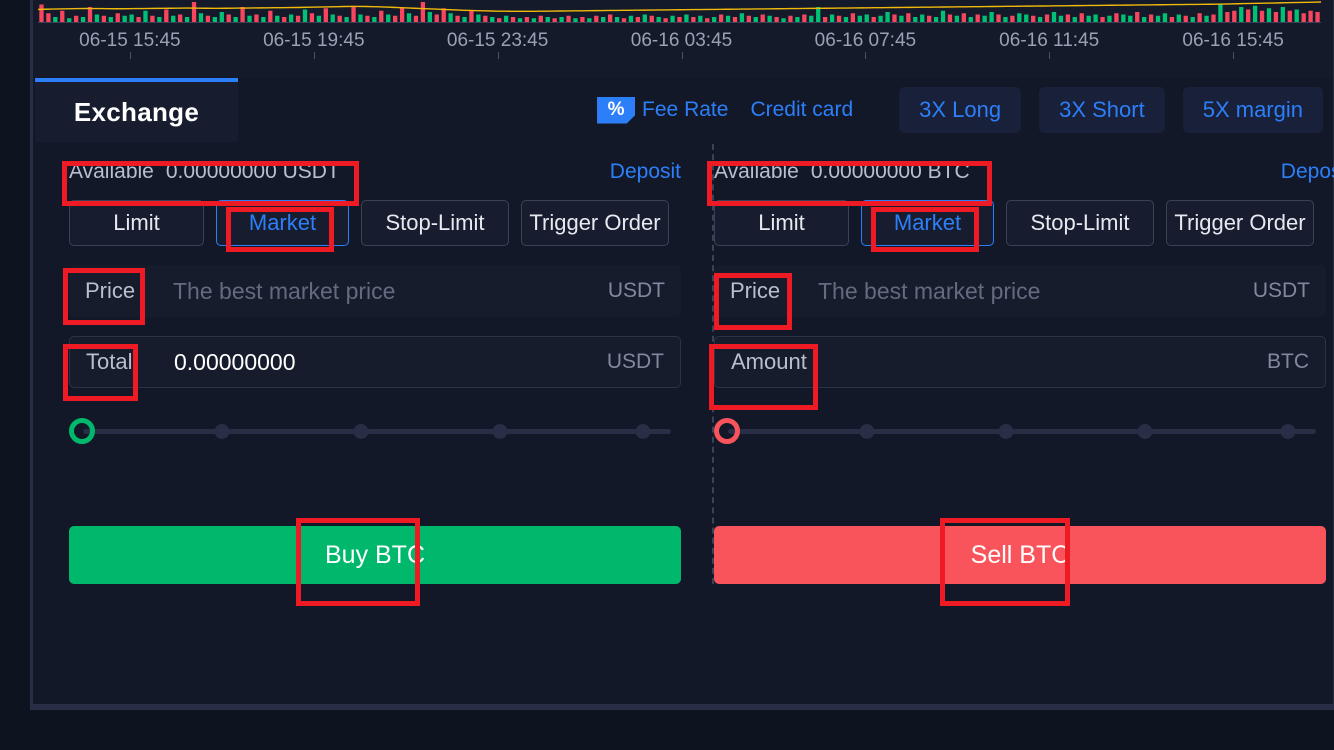 The width and height of the screenshot is (1334, 750). What do you see at coordinates (1035, 291) in the screenshot?
I see `sell-price-input` at bounding box center [1035, 291].